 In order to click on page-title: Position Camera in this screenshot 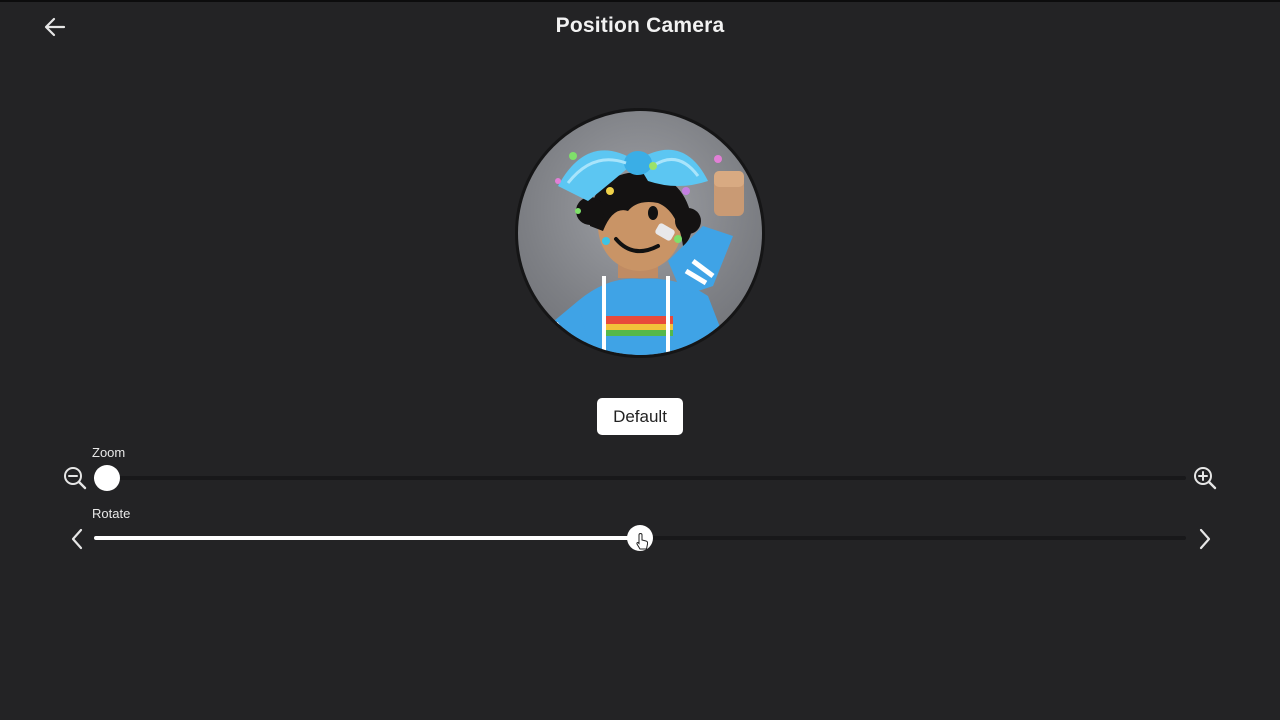, I will do `click(640, 25)`.